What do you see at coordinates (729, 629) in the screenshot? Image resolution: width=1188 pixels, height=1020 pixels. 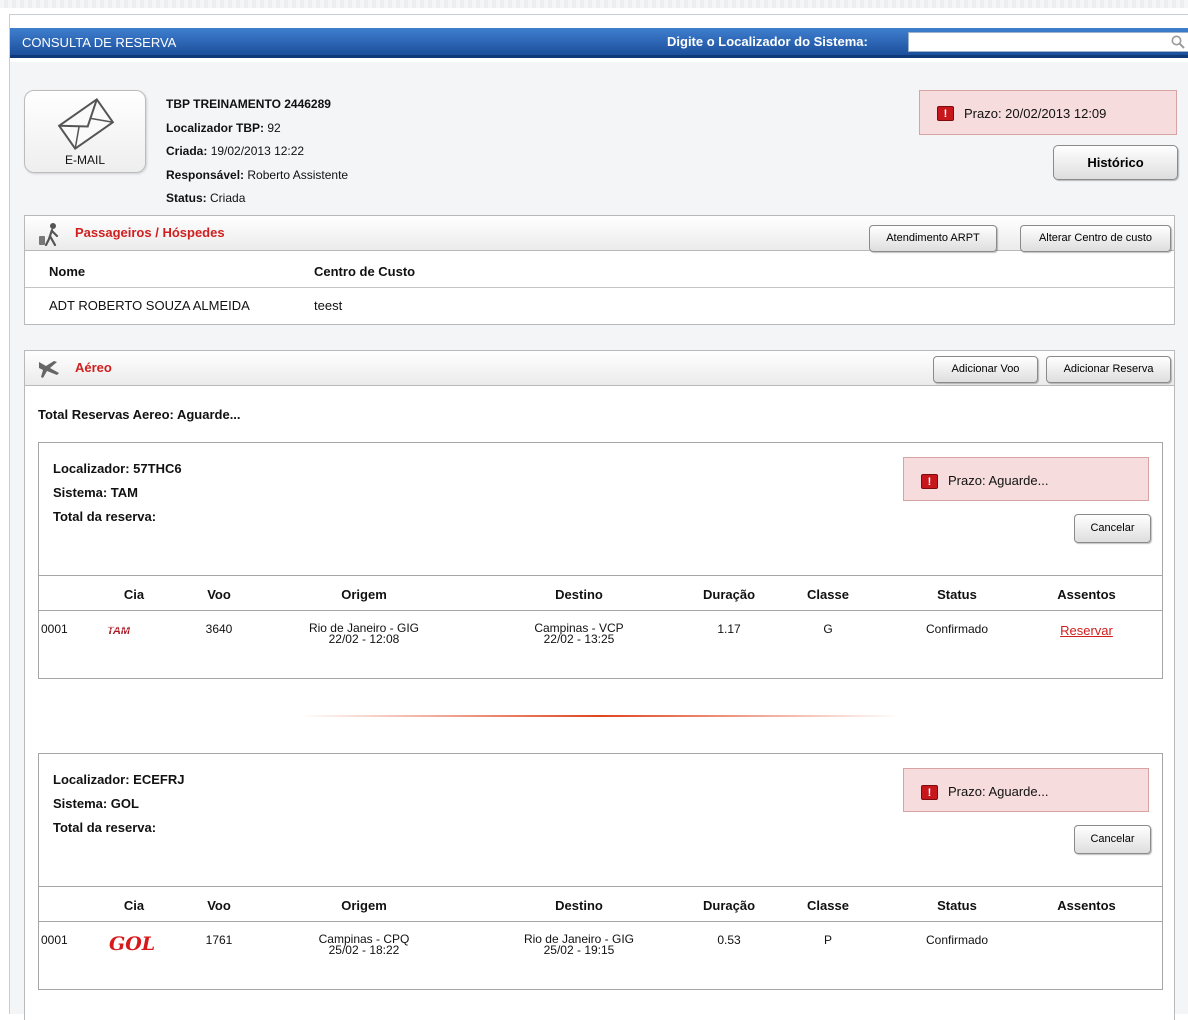 I see `flight-duracao: 1.17` at bounding box center [729, 629].